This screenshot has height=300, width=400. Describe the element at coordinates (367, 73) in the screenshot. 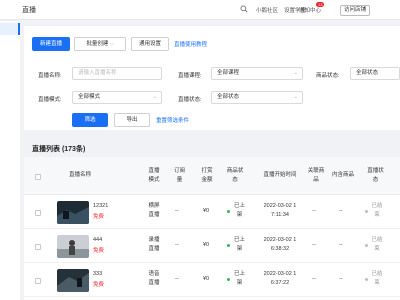

I see `product-status-value: 全部状态` at that location.